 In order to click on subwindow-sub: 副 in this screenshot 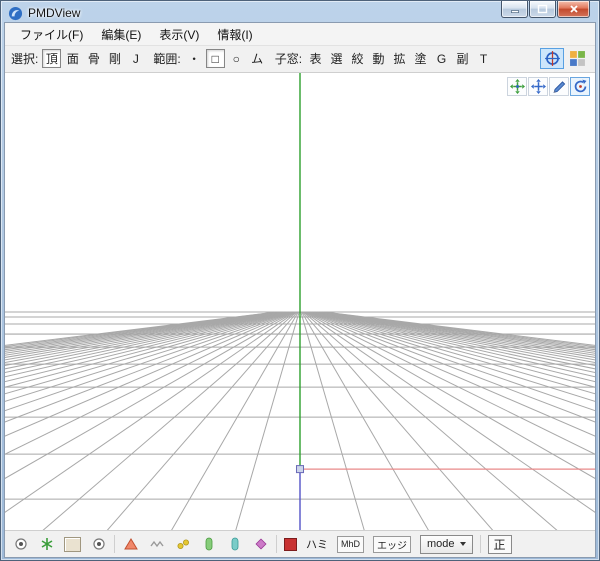, I will do `click(462, 58)`.